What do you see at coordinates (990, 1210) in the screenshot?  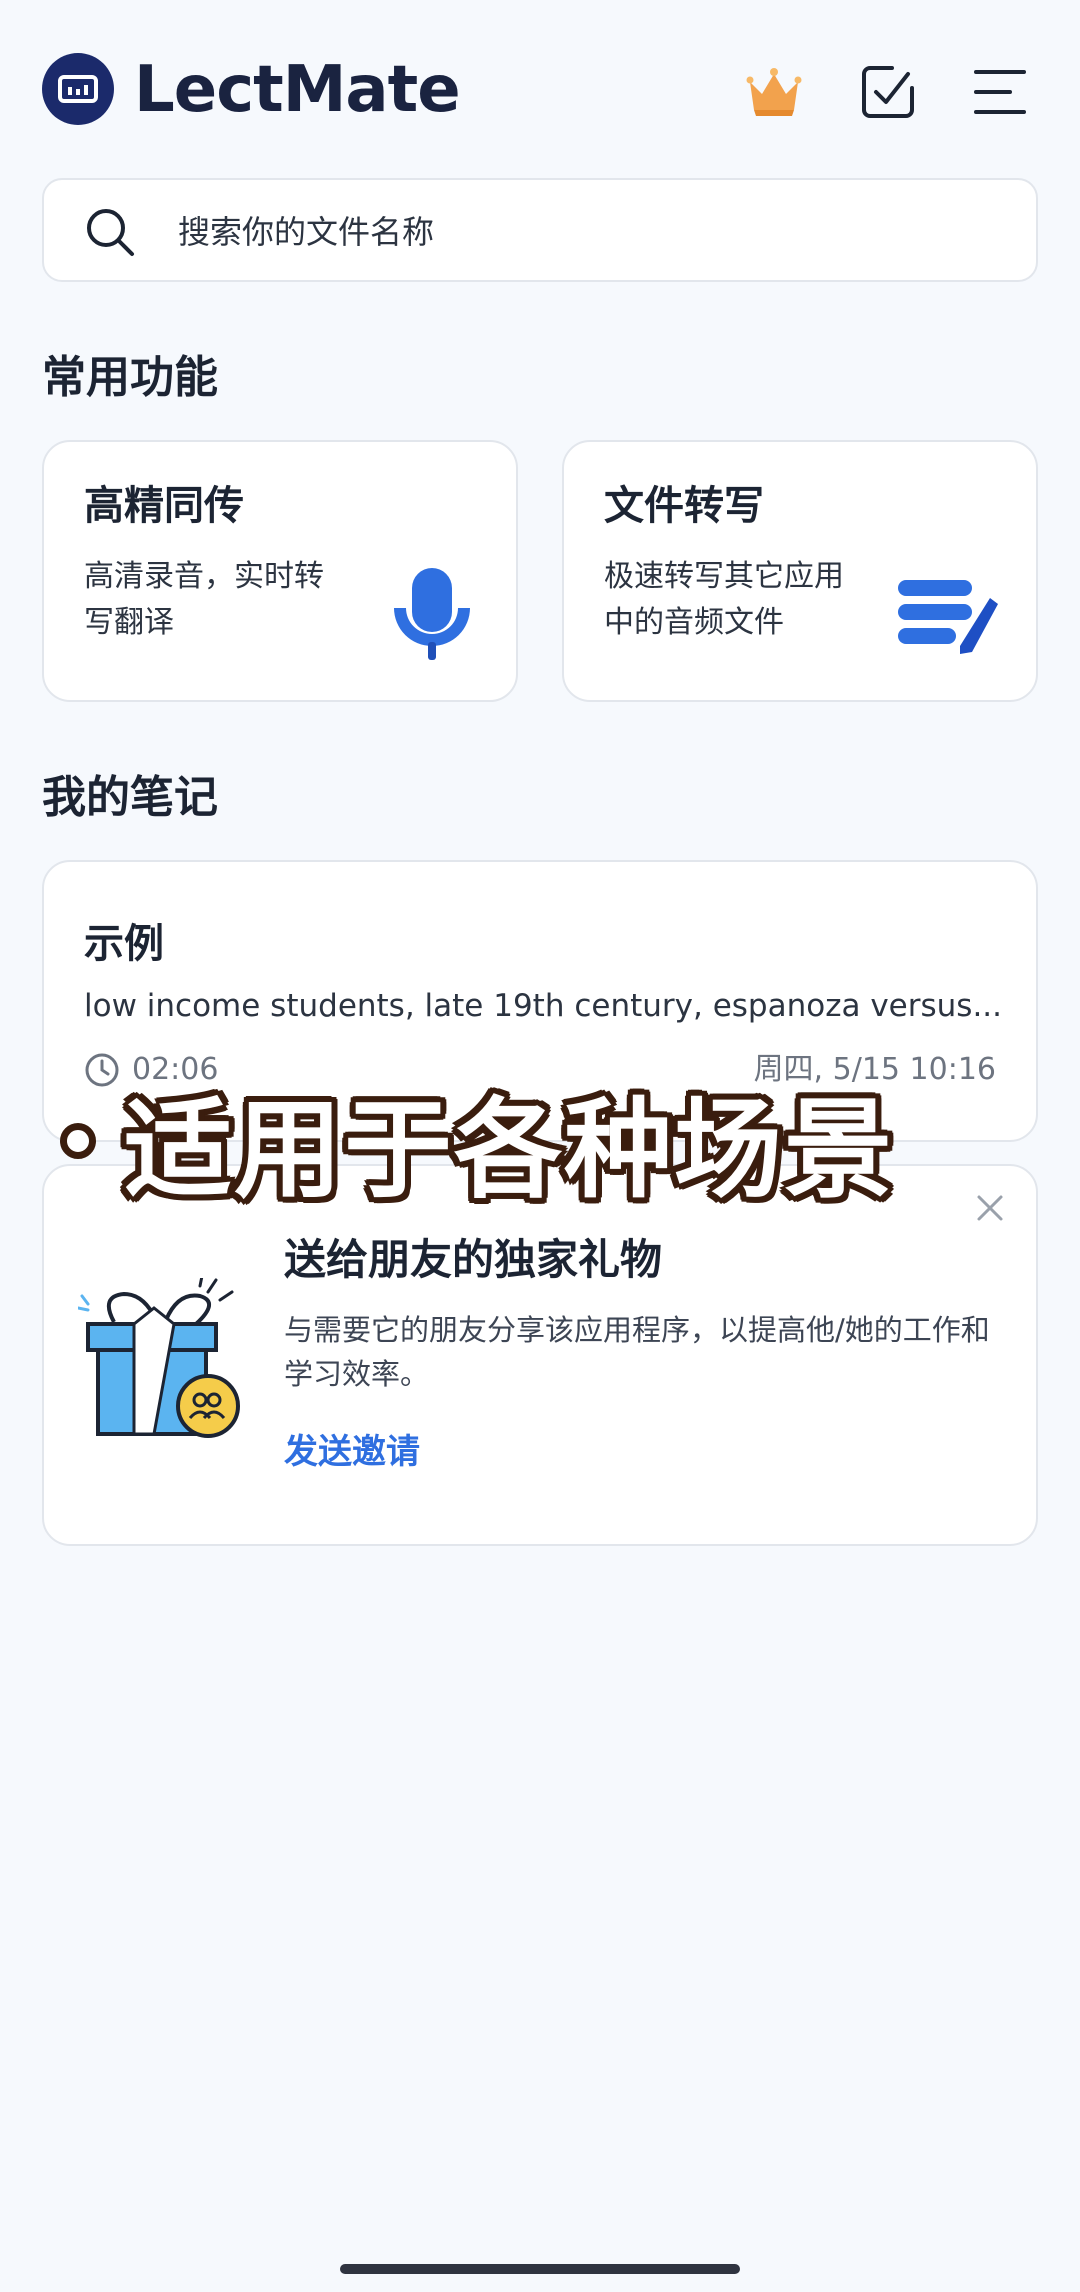 I see `close-icon` at bounding box center [990, 1210].